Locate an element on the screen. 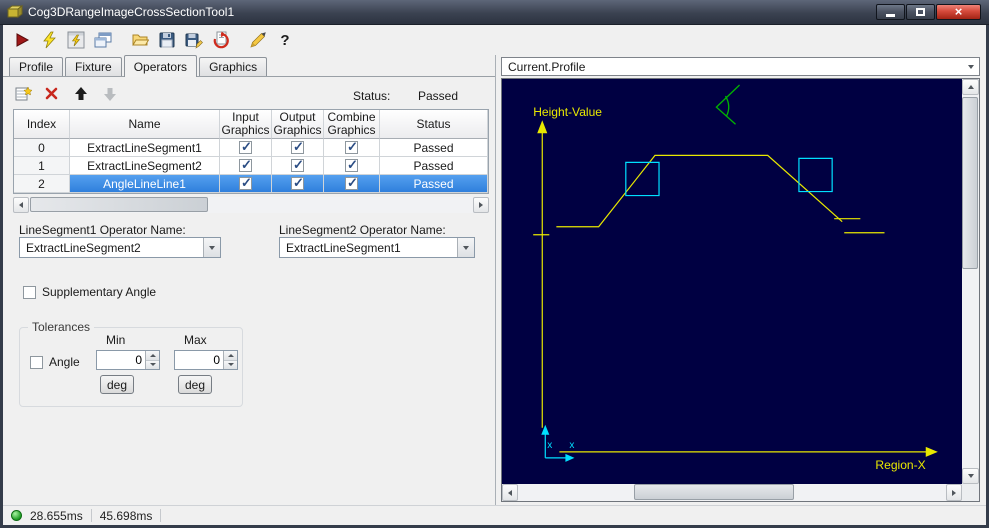  operator-status: Passed is located at coordinates (434, 184).